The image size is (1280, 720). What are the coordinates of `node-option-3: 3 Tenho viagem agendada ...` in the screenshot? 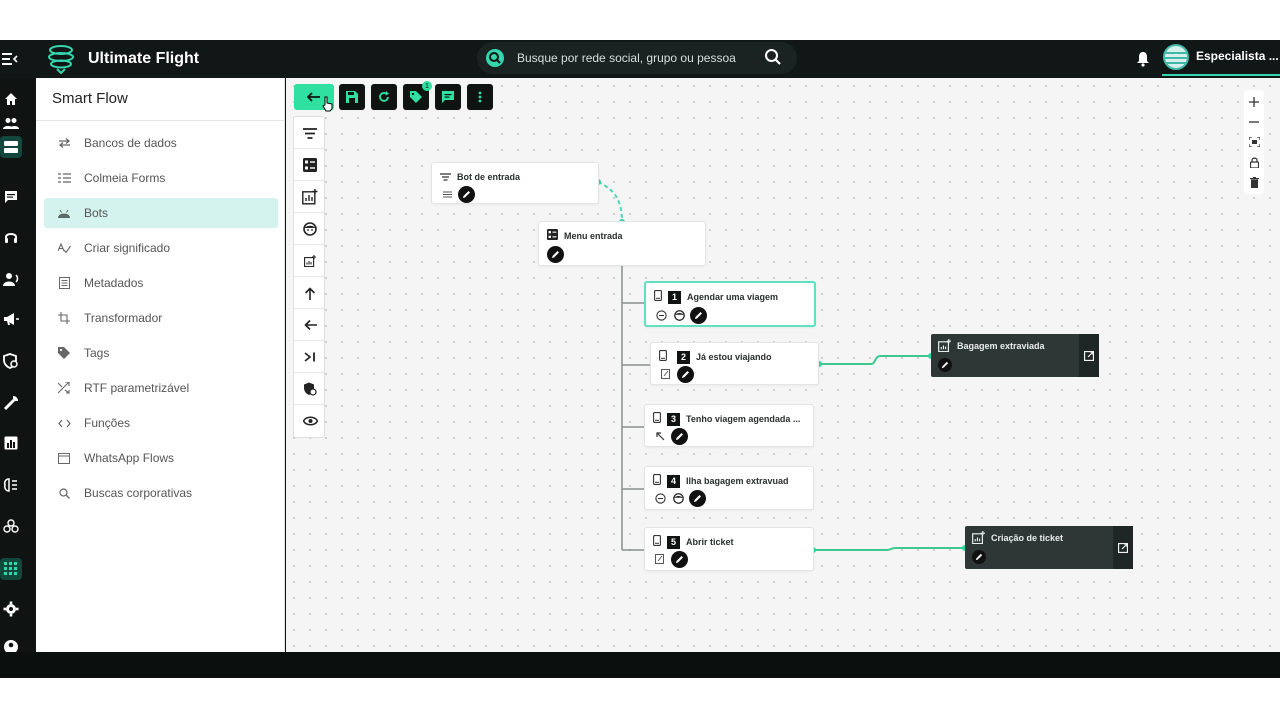 It's located at (729, 425).